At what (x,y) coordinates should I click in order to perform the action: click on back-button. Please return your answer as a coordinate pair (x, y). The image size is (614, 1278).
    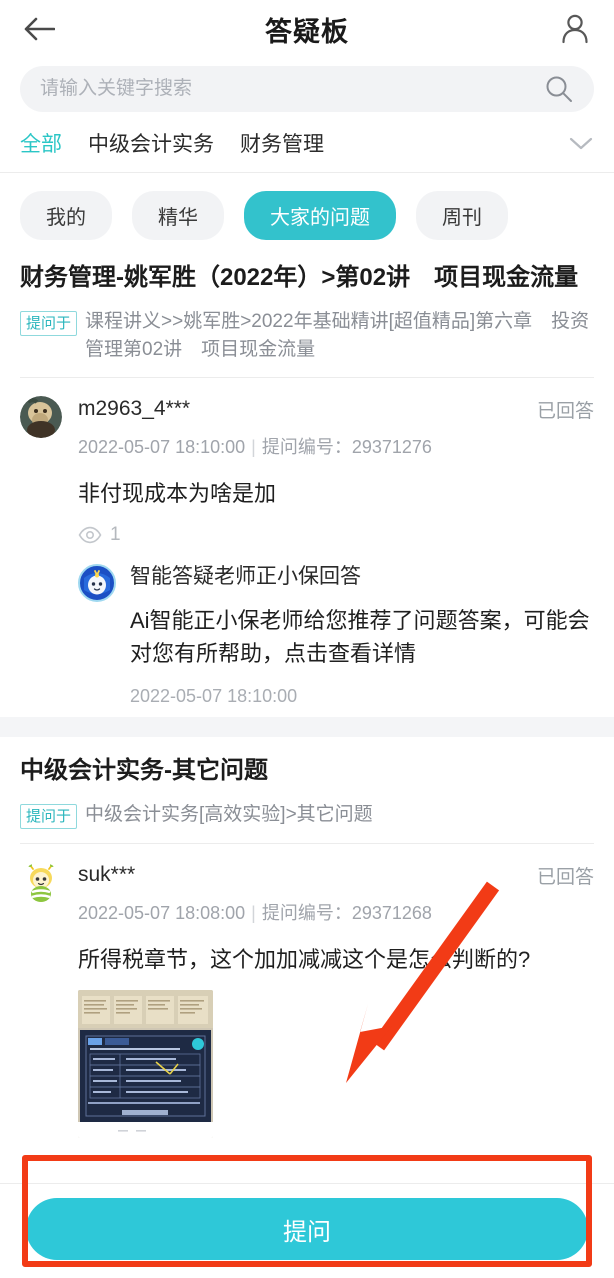
    Looking at the image, I should click on (39, 29).